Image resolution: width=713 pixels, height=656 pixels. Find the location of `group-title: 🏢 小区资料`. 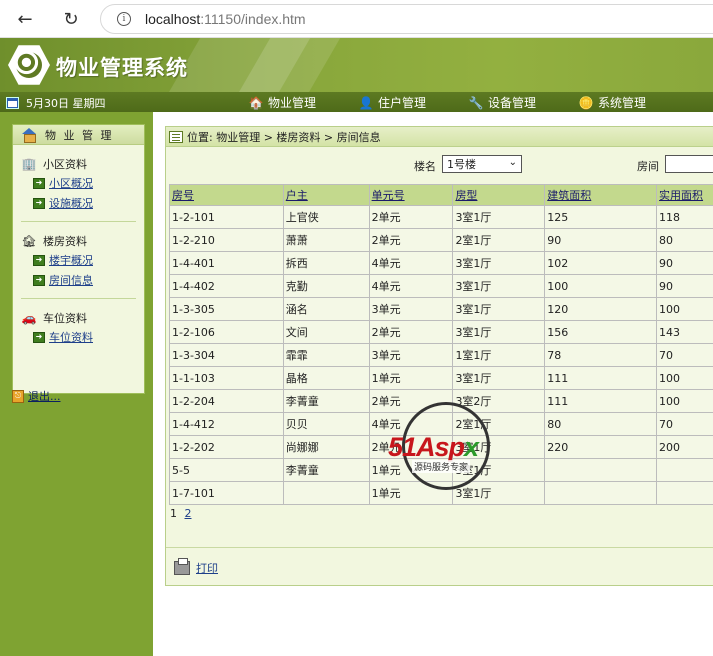

group-title: 🏢 小区资料 is located at coordinates (54, 164).